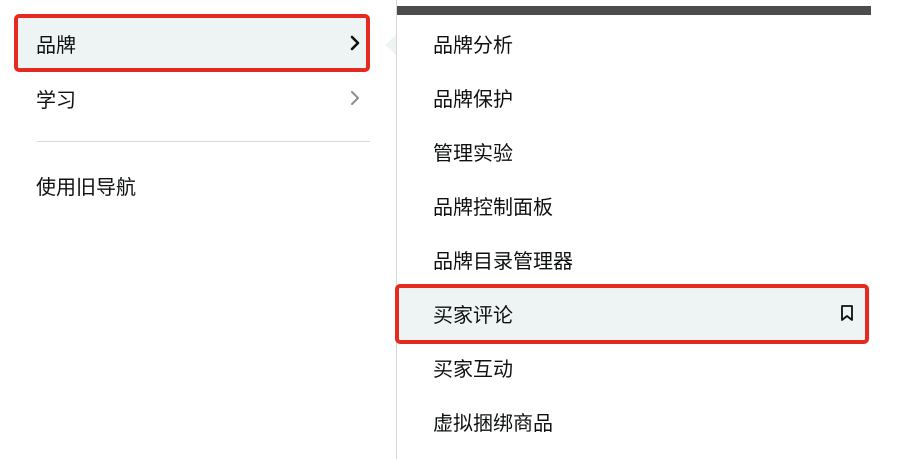  I want to click on submenu-item-virtual-bundles: 虚拟捆绑商品, so click(633, 421).